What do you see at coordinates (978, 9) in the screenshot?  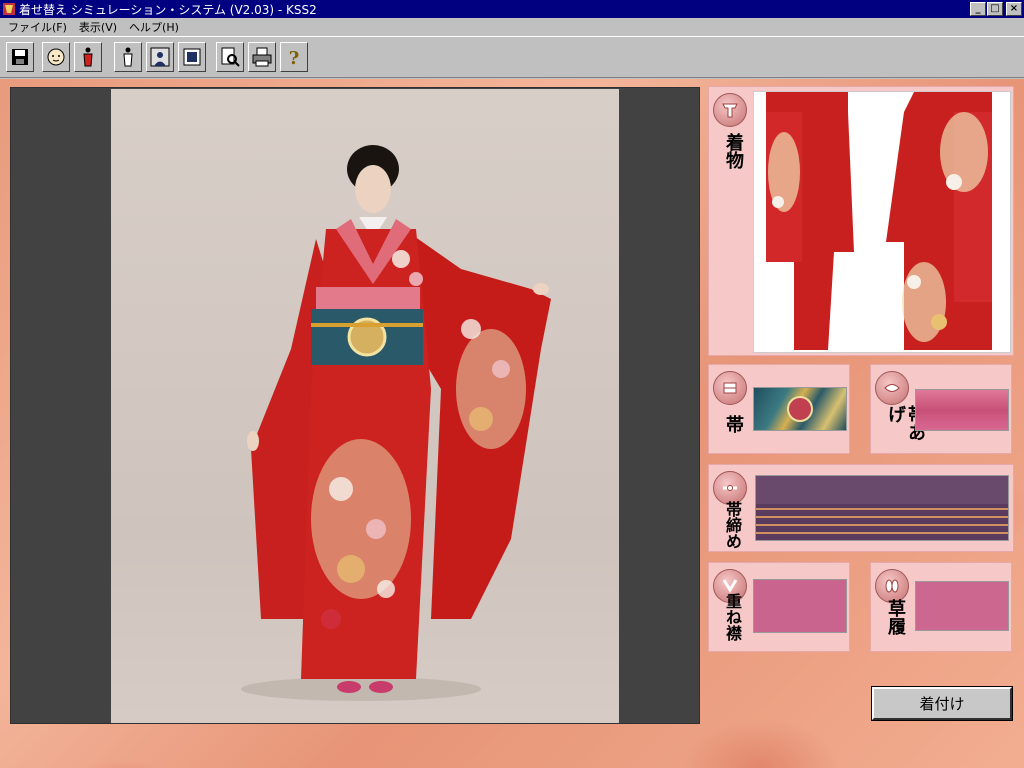 I see `minimize-button: _` at bounding box center [978, 9].